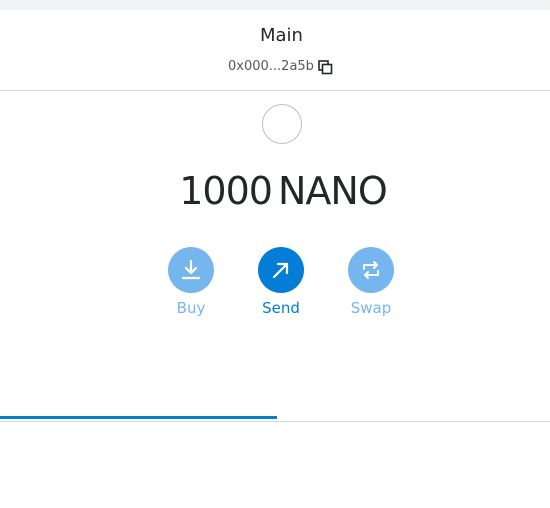 This screenshot has height=508, width=550. I want to click on swap-label: Swap, so click(371, 308).